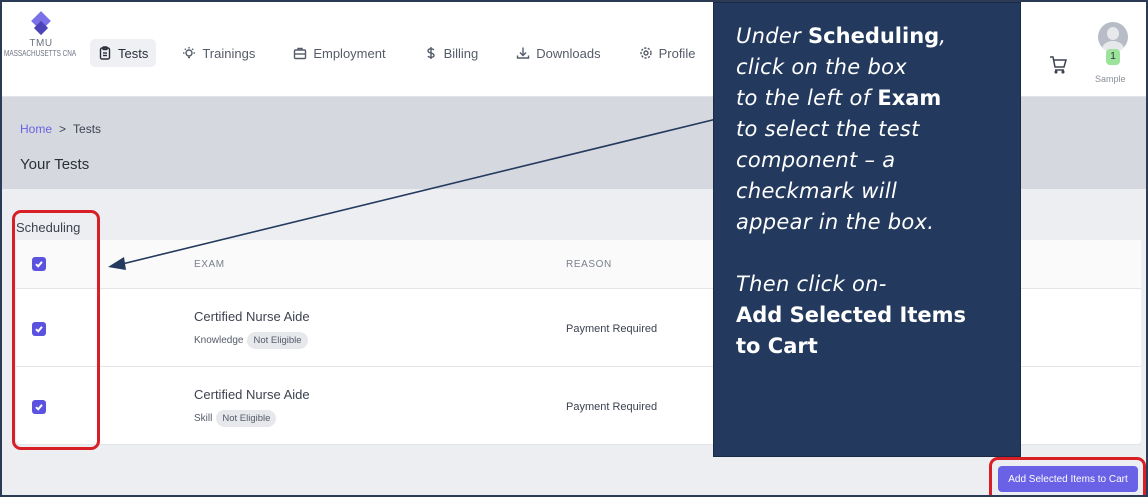  I want to click on avatar, so click(1113, 37).